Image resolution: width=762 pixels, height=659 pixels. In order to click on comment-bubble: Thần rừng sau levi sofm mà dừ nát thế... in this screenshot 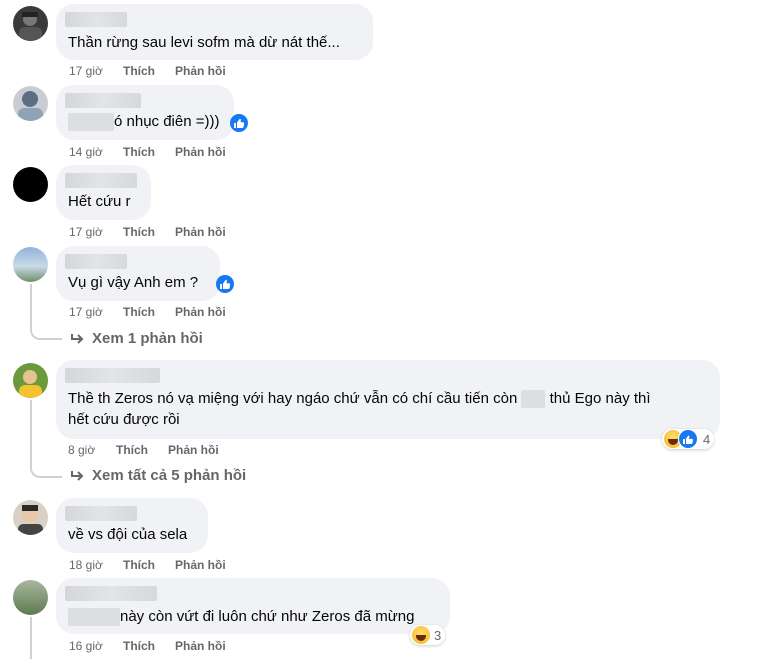, I will do `click(214, 32)`.